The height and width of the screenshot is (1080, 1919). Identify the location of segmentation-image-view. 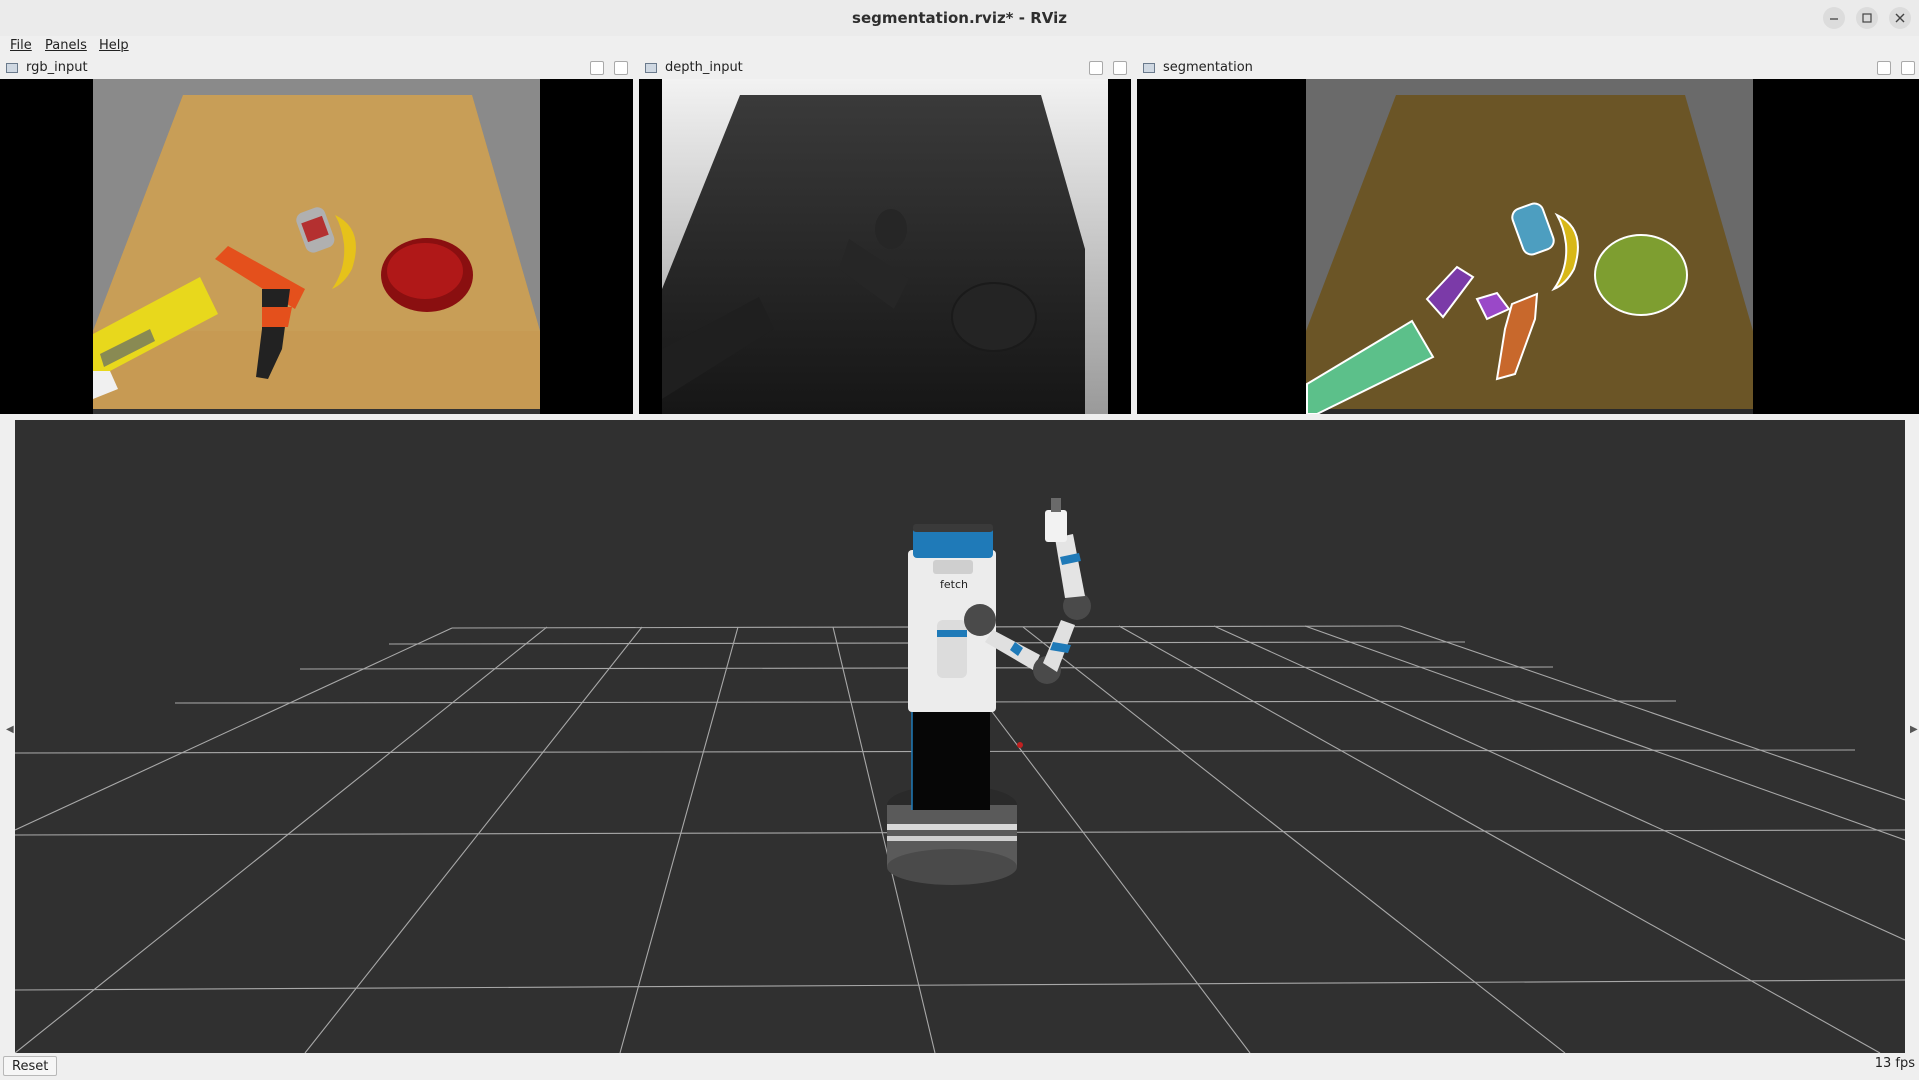
(1528, 246).